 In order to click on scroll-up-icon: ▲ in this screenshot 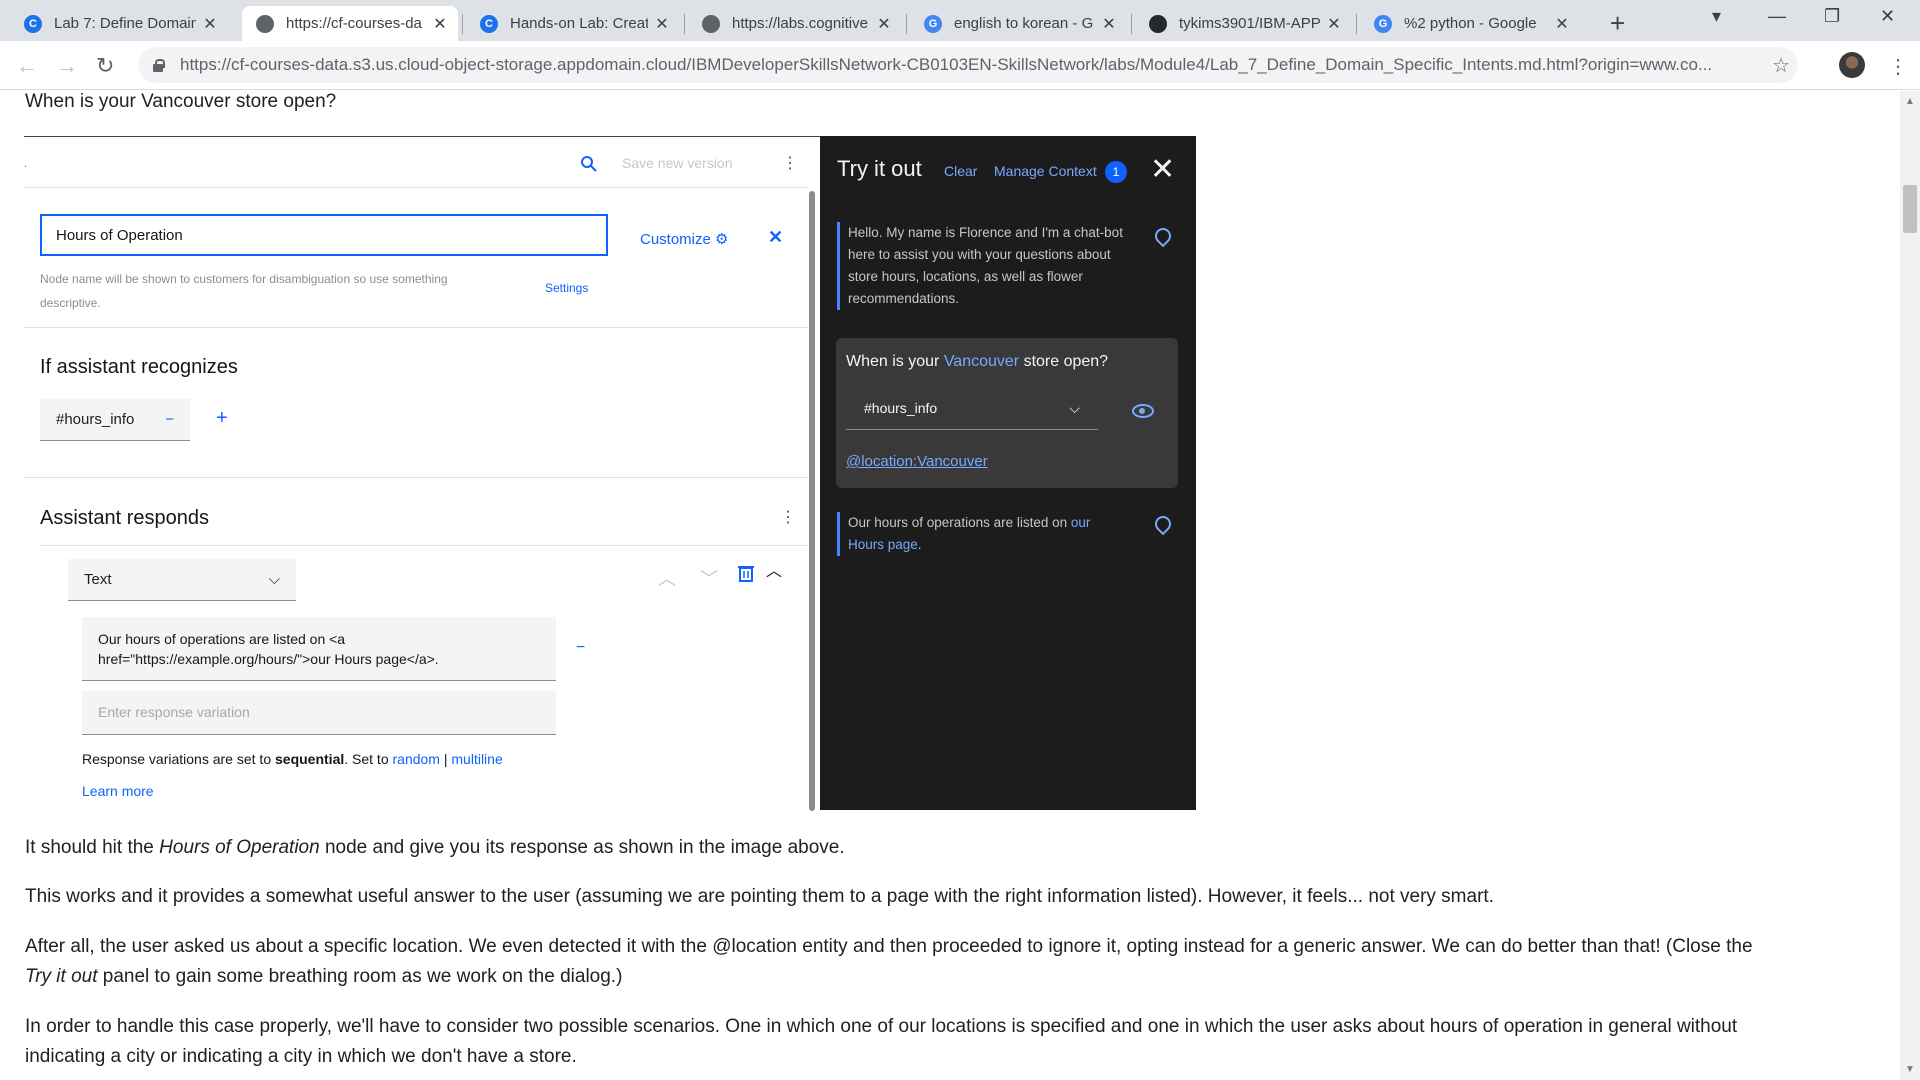, I will do `click(1910, 101)`.